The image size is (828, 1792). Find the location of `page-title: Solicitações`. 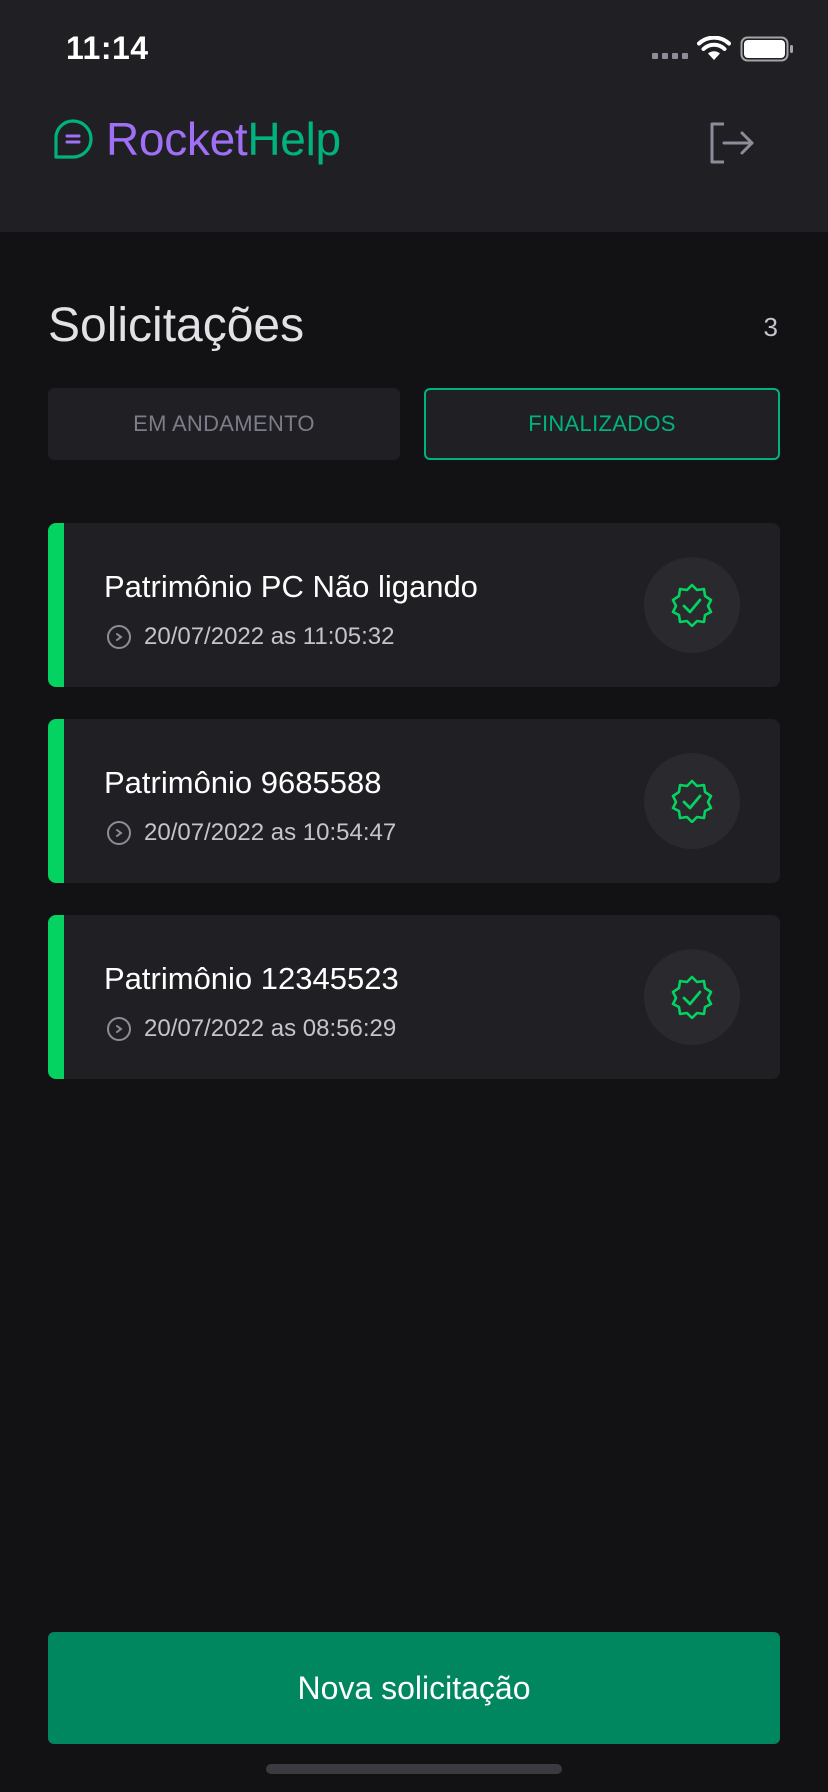

page-title: Solicitações is located at coordinates (176, 325).